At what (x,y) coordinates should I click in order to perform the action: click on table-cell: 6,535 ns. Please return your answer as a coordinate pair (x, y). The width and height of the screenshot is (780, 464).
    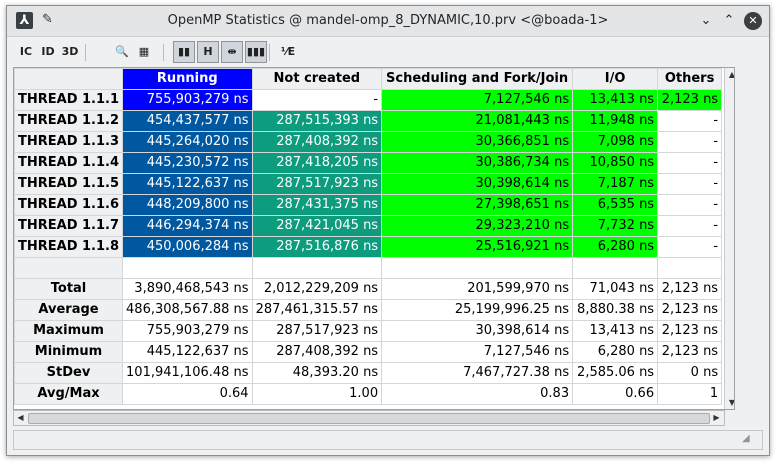
    Looking at the image, I should click on (615, 205).